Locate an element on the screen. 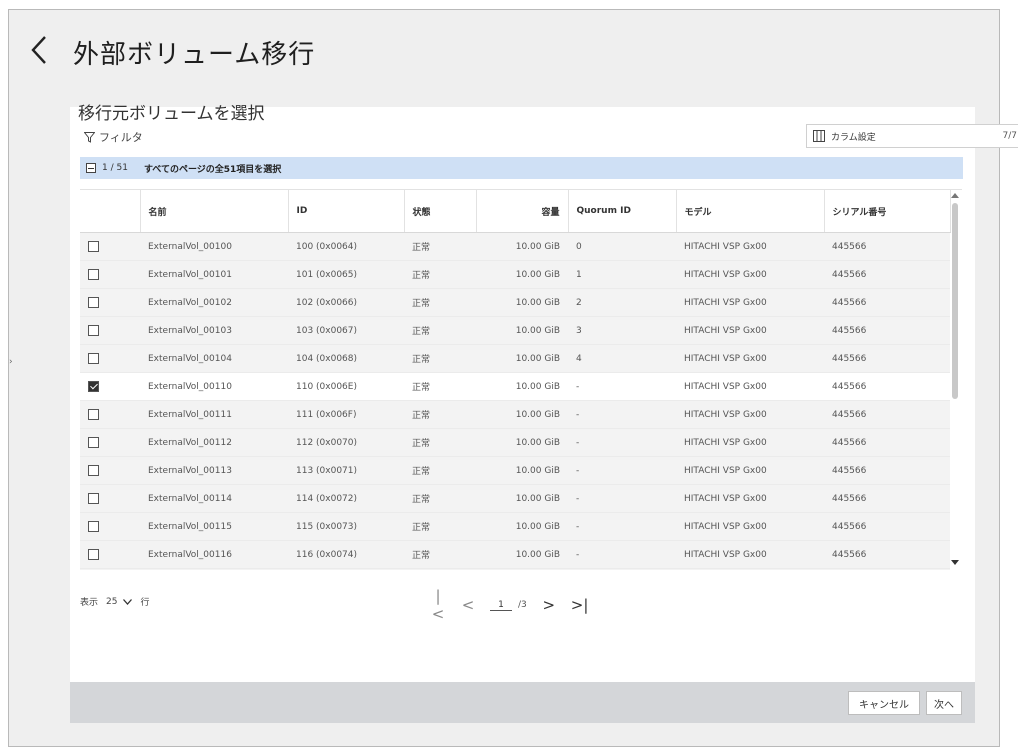  pagination: |< < 1 /3 > >| is located at coordinates (509, 605).